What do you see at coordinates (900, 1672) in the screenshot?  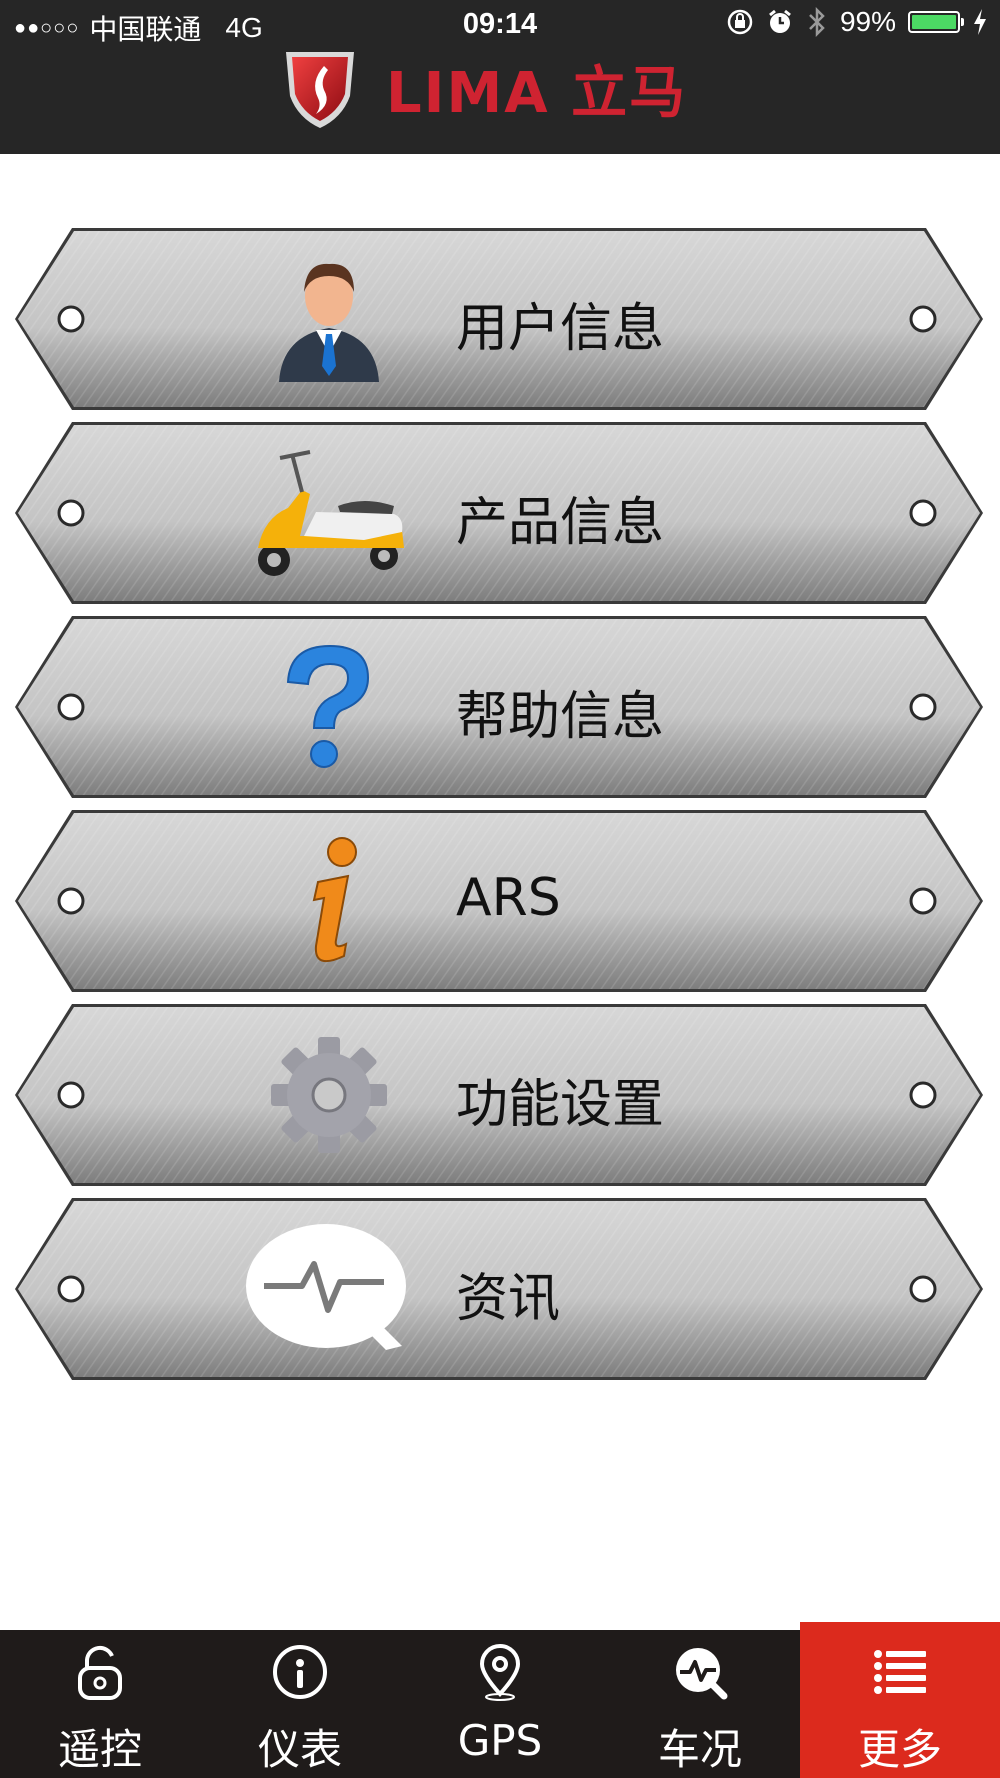 I see `list-icon` at bounding box center [900, 1672].